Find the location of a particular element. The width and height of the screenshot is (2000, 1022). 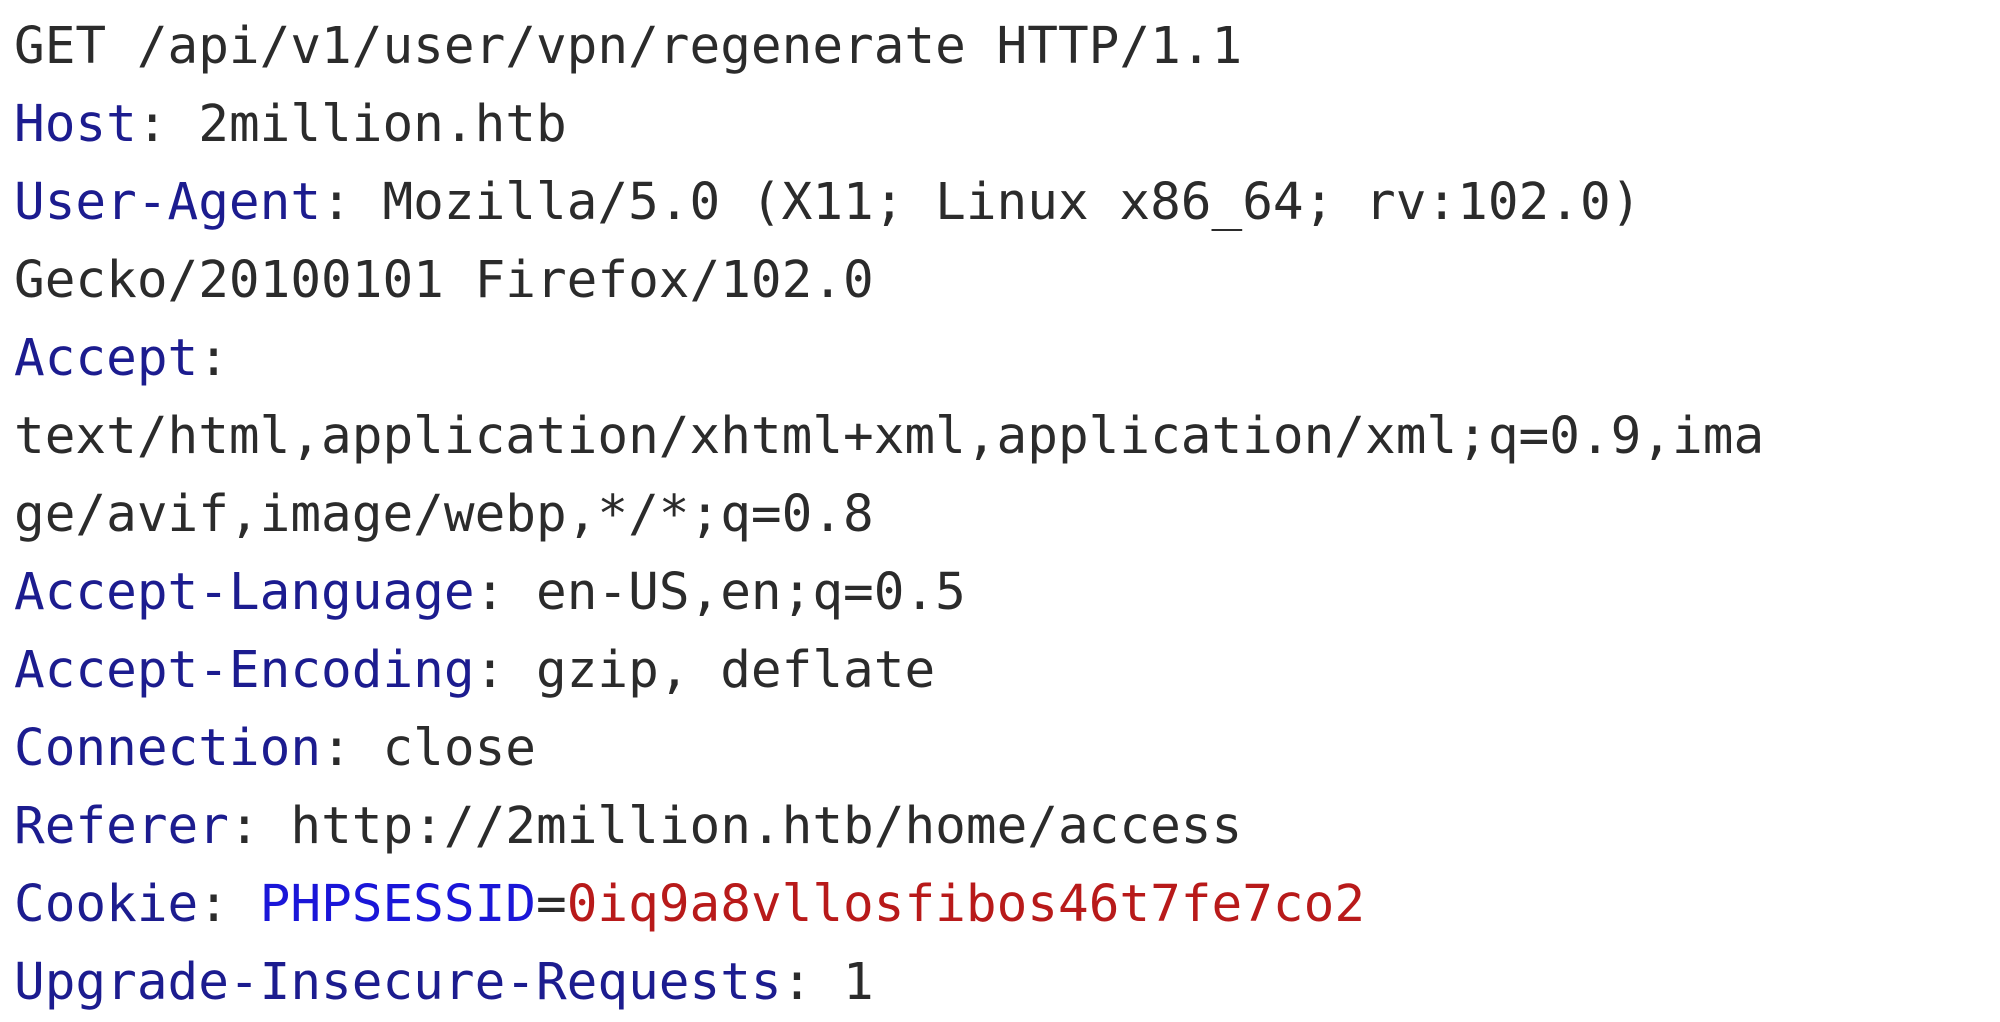

header-value: 2million.htb is located at coordinates (382, 124).